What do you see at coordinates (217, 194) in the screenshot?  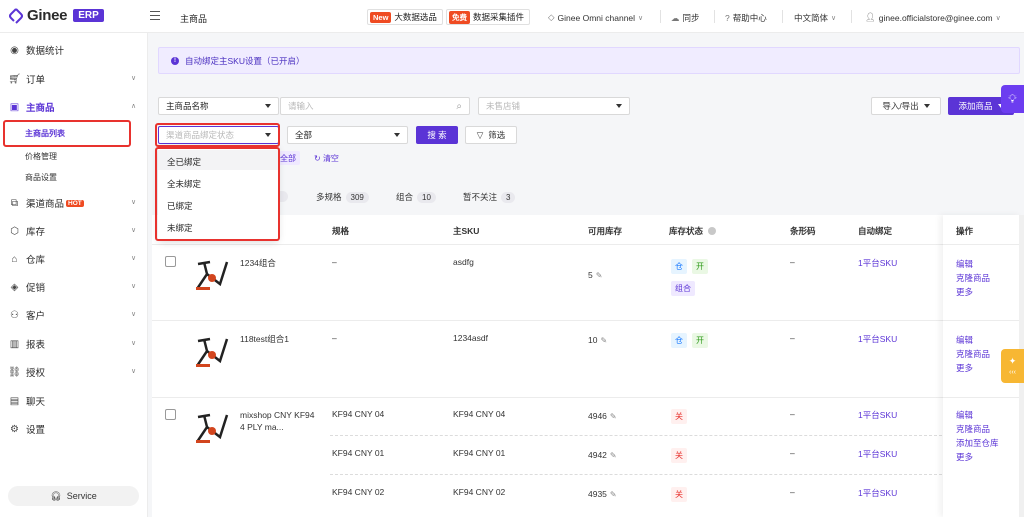 I see `highlight-box` at bounding box center [217, 194].